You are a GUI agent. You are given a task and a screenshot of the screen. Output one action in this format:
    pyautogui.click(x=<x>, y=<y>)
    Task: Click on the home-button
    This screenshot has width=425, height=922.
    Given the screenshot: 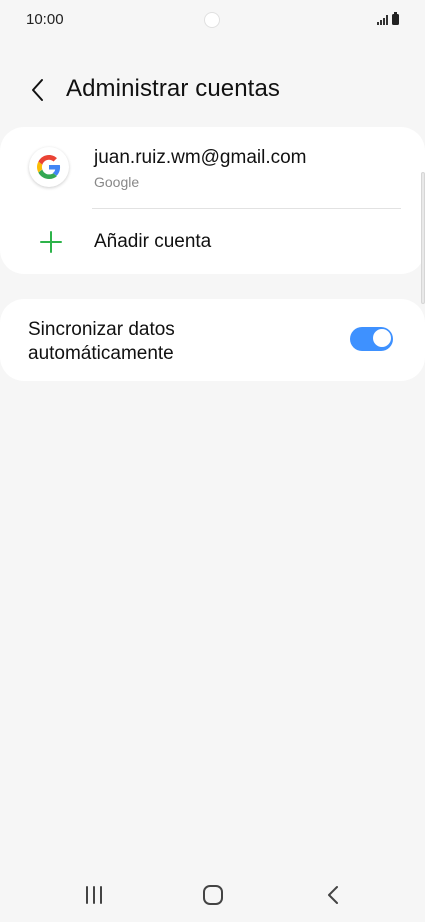 What is the action you would take?
    pyautogui.click(x=213, y=895)
    